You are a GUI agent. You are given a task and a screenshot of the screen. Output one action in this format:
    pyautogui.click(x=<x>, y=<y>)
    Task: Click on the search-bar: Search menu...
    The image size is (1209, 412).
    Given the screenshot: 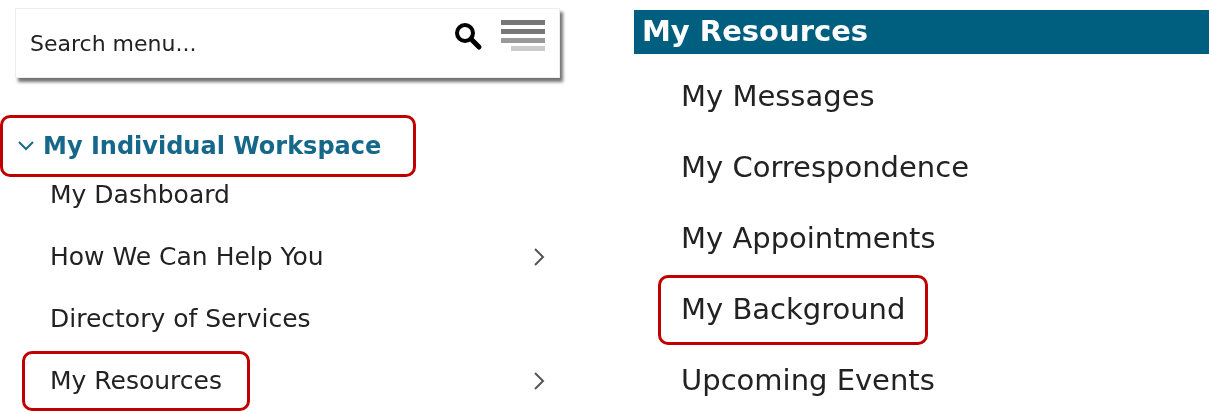 What is the action you would take?
    pyautogui.click(x=287, y=43)
    